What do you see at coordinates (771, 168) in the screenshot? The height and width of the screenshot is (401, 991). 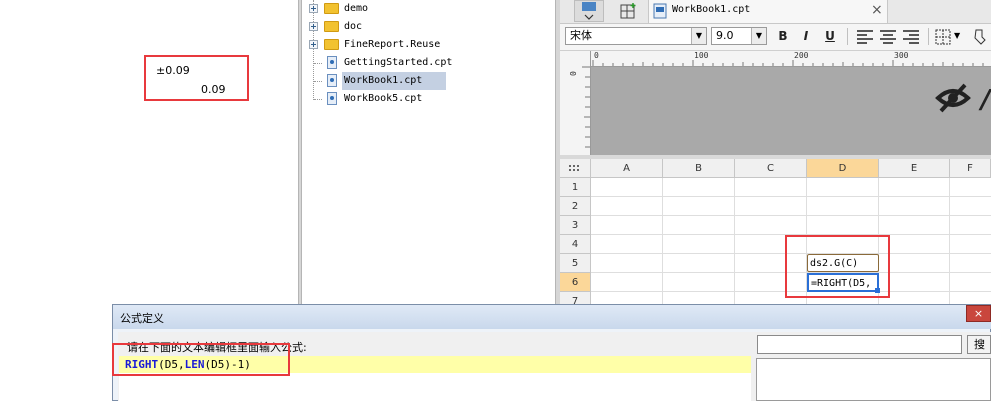 I see `column-header-c: C` at bounding box center [771, 168].